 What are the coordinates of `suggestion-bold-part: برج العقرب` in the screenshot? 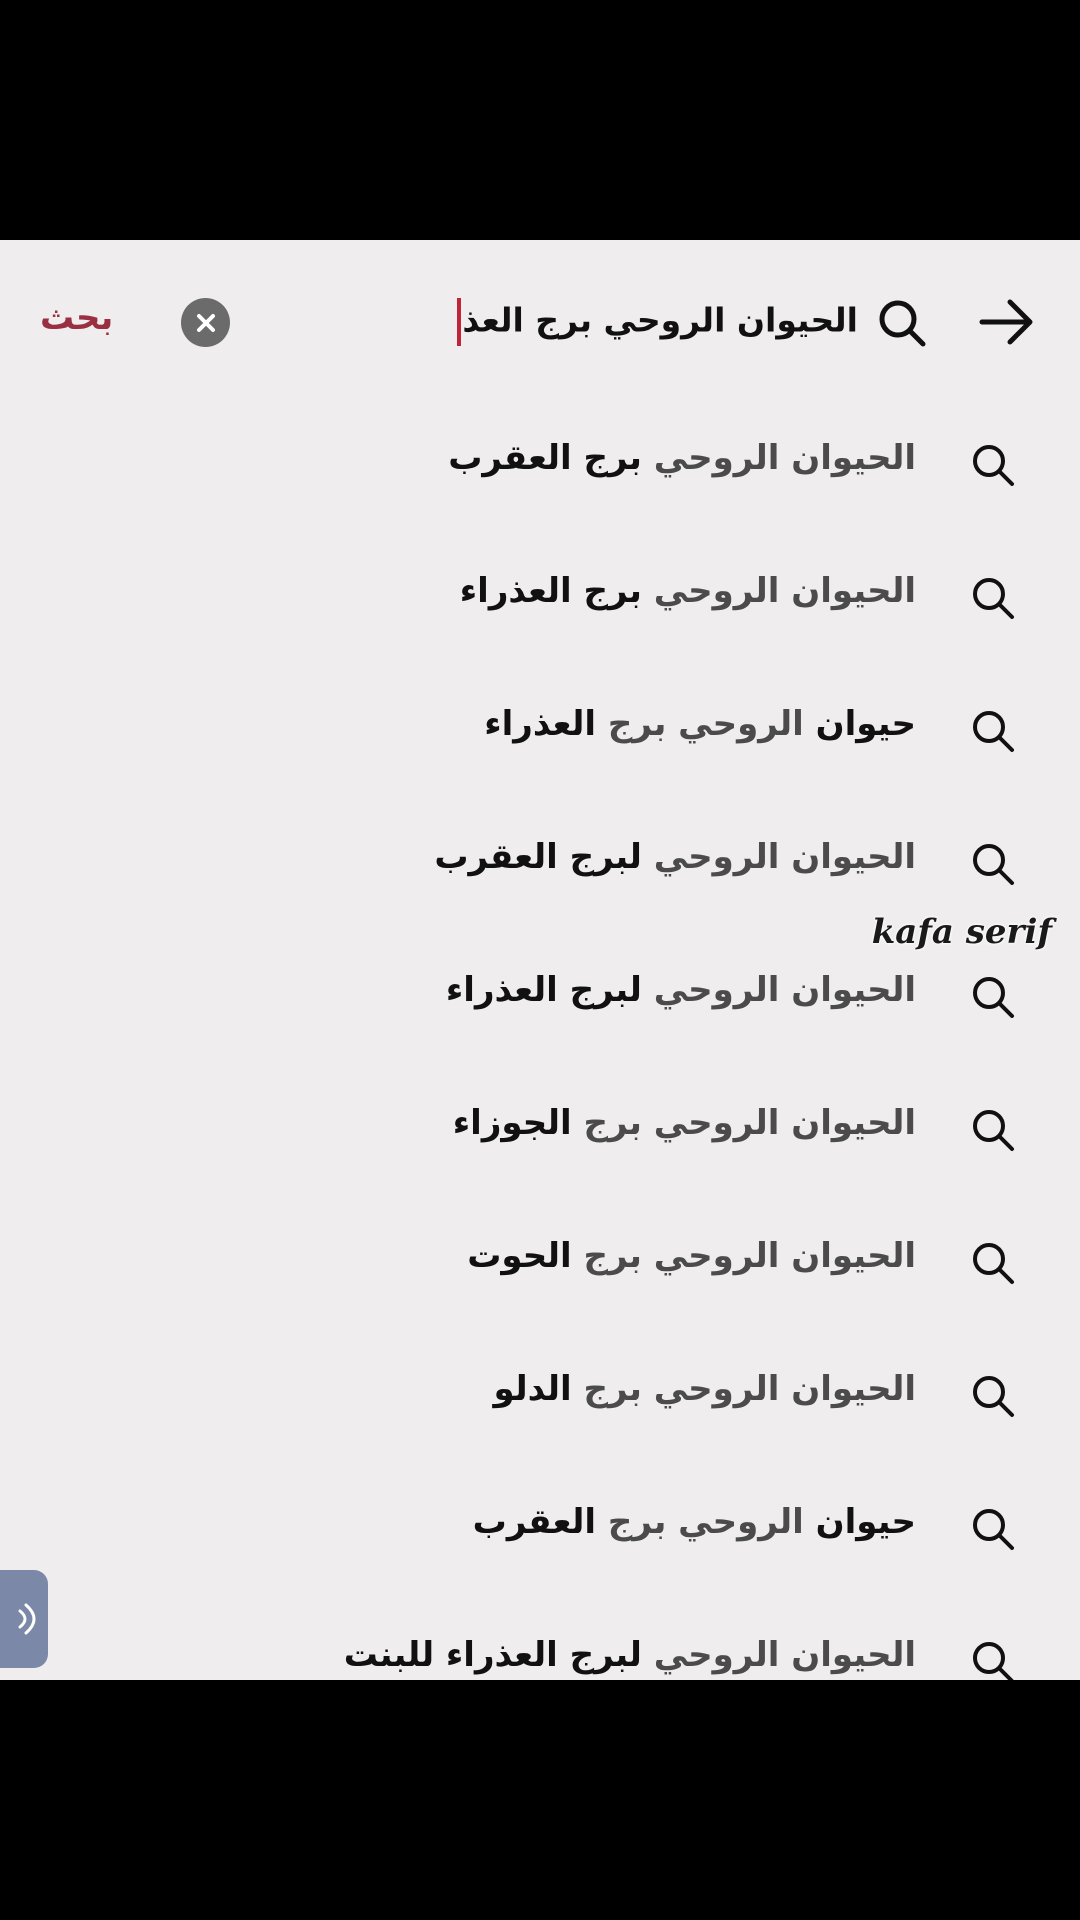 It's located at (545, 458).